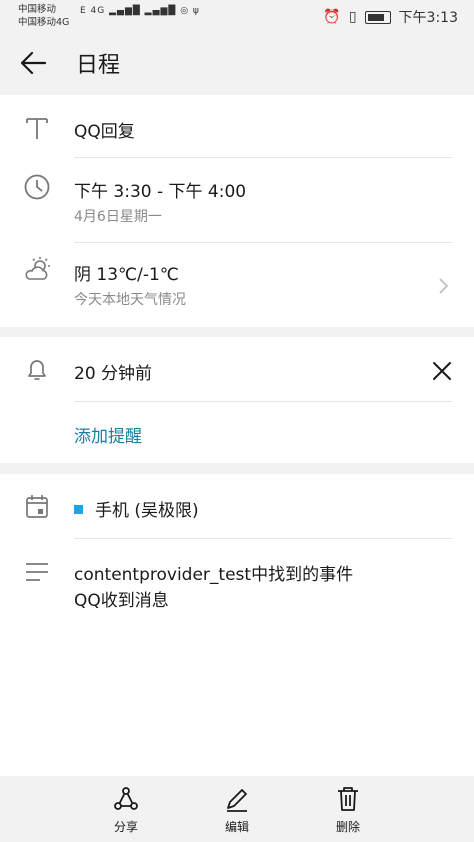 This screenshot has width=474, height=842. What do you see at coordinates (43, 16) in the screenshot?
I see `carrier-info: 中国移动 中国移动4G` at bounding box center [43, 16].